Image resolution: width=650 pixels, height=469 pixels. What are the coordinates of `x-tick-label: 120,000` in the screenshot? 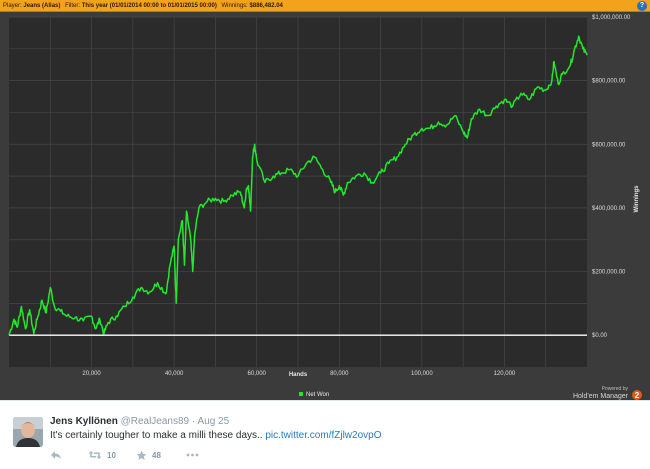 It's located at (505, 374).